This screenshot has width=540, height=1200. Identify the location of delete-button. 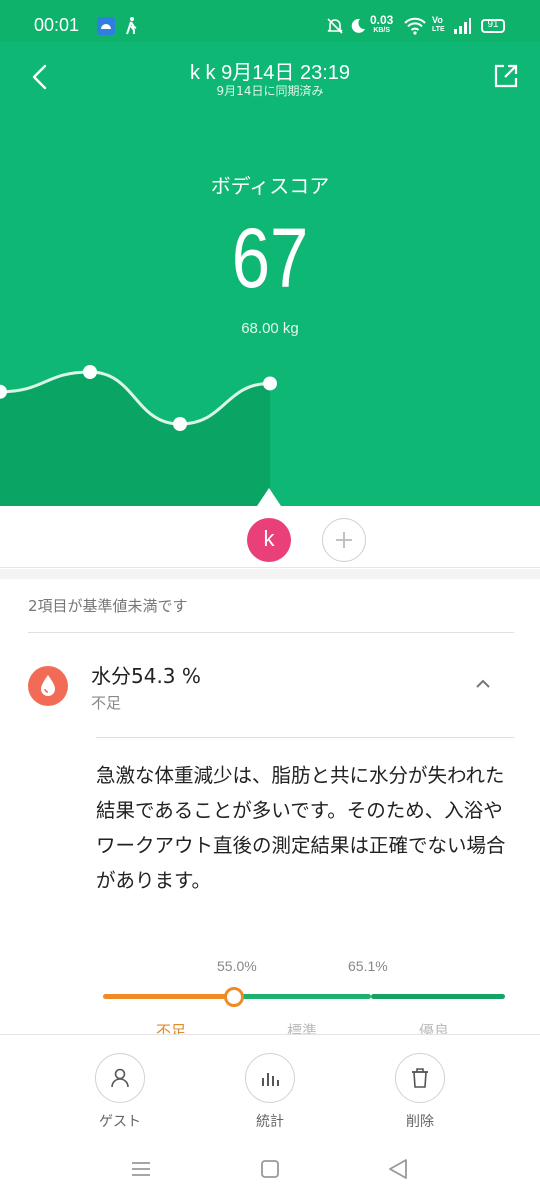
(420, 1078).